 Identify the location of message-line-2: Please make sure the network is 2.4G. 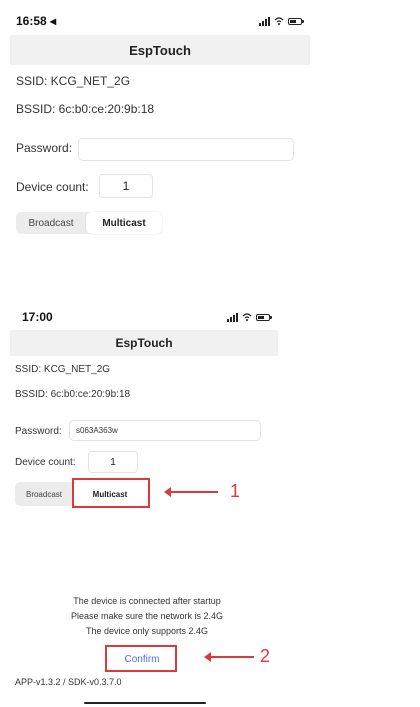
(147, 616).